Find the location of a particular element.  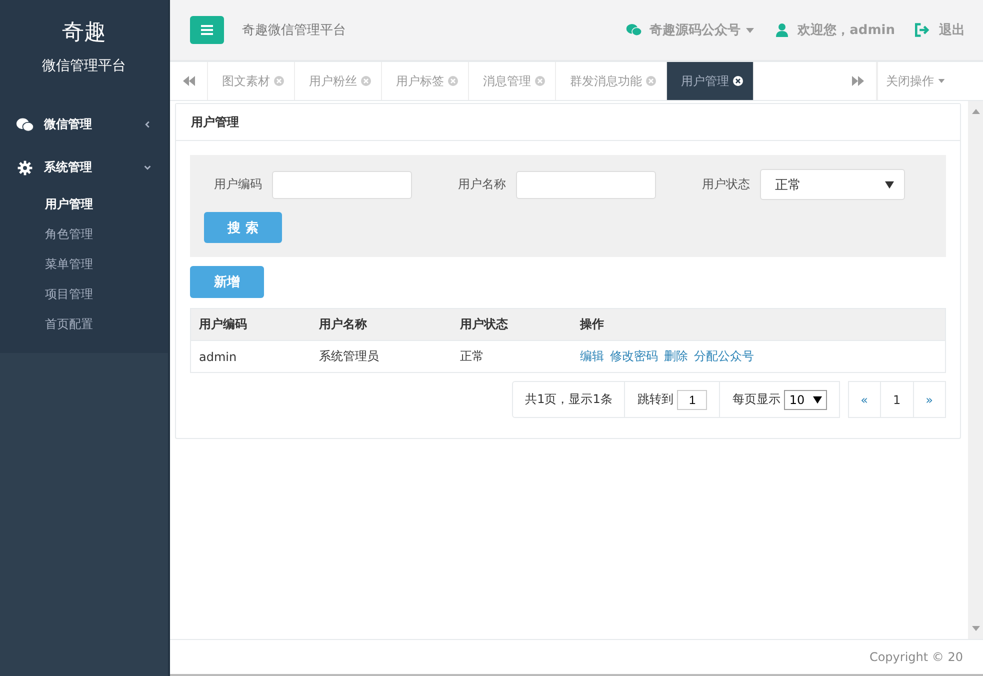

menu-icon is located at coordinates (207, 30).